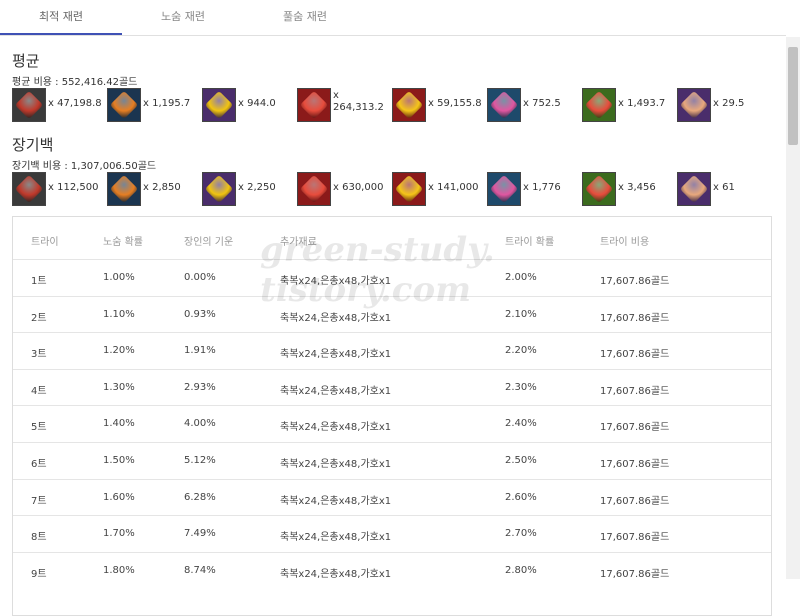 This screenshot has width=800, height=616. What do you see at coordinates (521, 497) in the screenshot?
I see `cell-try-rate: 2.60%` at bounding box center [521, 497].